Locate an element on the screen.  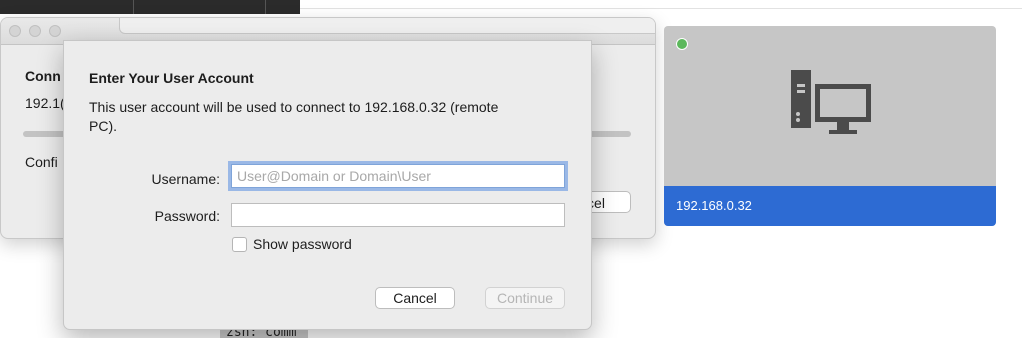
username-label: Username: is located at coordinates (185, 179).